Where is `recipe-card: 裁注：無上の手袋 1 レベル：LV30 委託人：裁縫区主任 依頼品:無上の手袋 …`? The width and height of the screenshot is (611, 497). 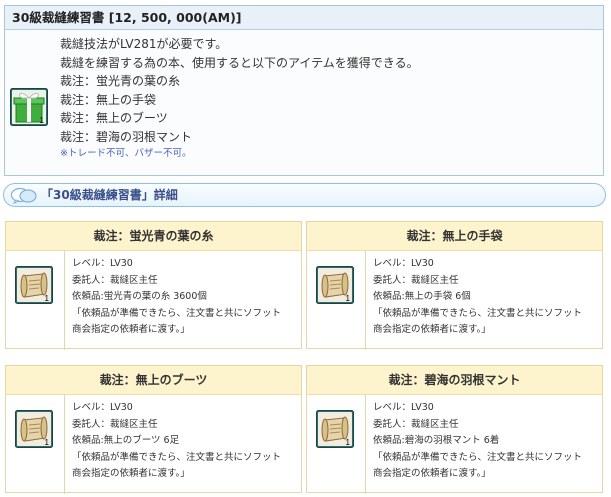 recipe-card: 裁注：無上の手袋 1 レベル：LV30 委託人：裁縫区主任 依頼品:無上の手袋 … is located at coordinates (454, 285).